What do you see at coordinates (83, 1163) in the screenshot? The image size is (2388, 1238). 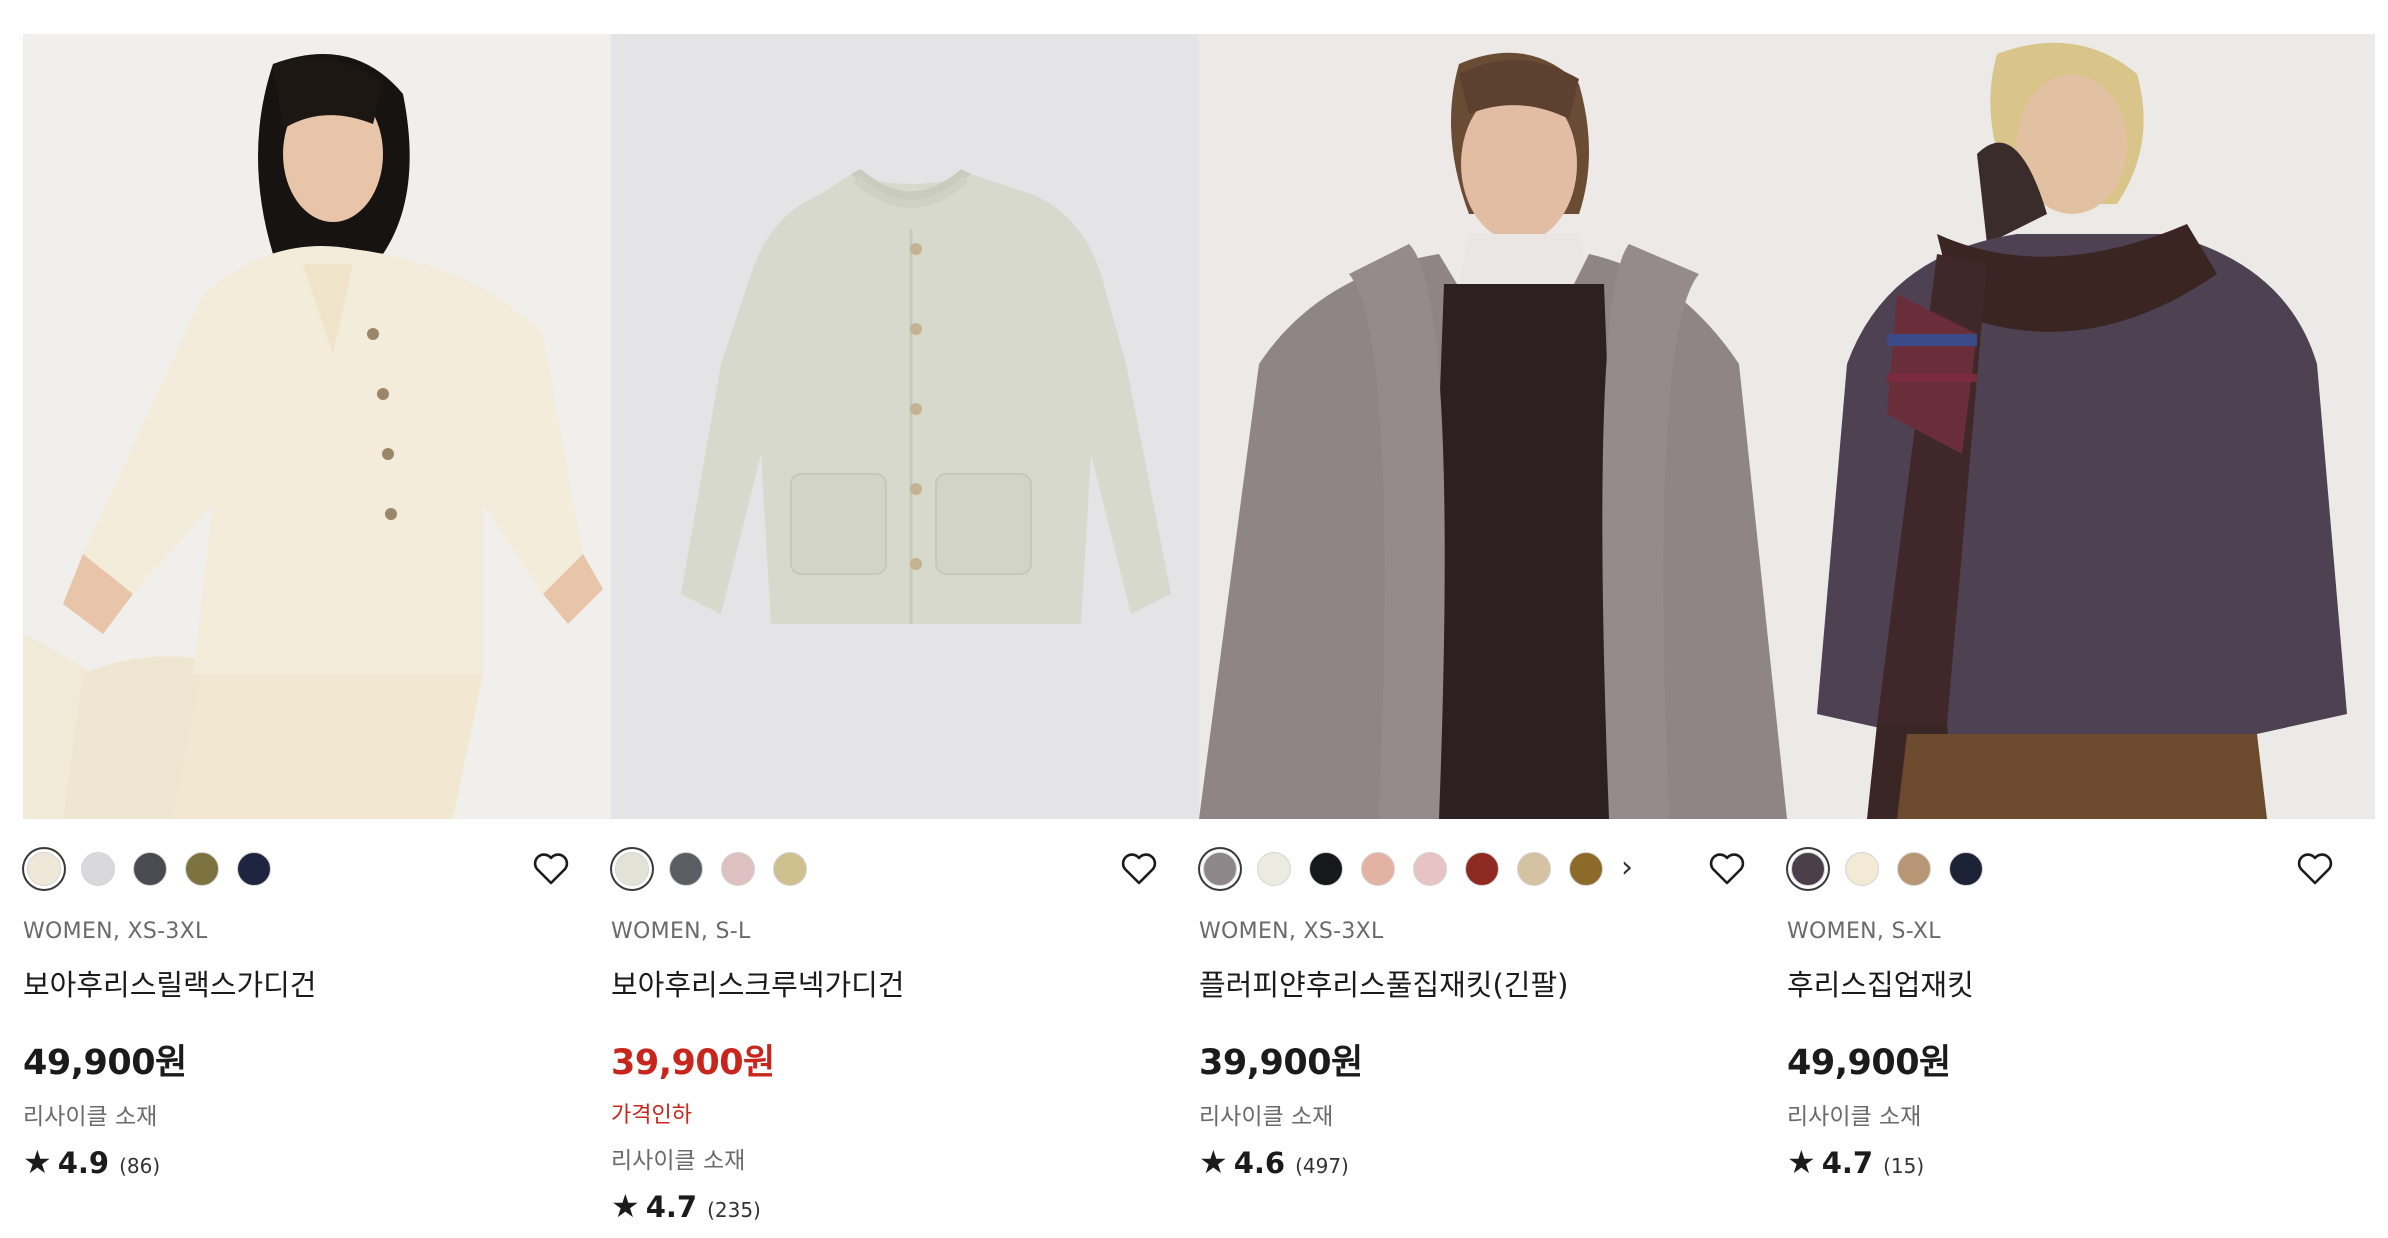 I see `rating-score: 4.9` at bounding box center [83, 1163].